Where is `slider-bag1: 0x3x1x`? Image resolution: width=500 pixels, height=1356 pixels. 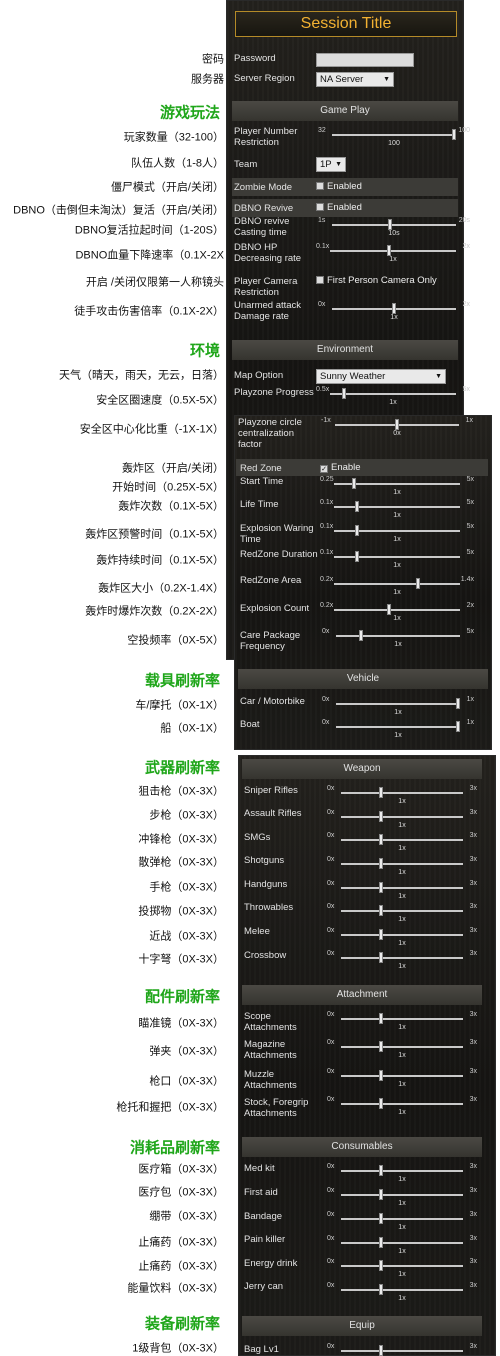
slider-bag1: 0x3x1x is located at coordinates (402, 1349).